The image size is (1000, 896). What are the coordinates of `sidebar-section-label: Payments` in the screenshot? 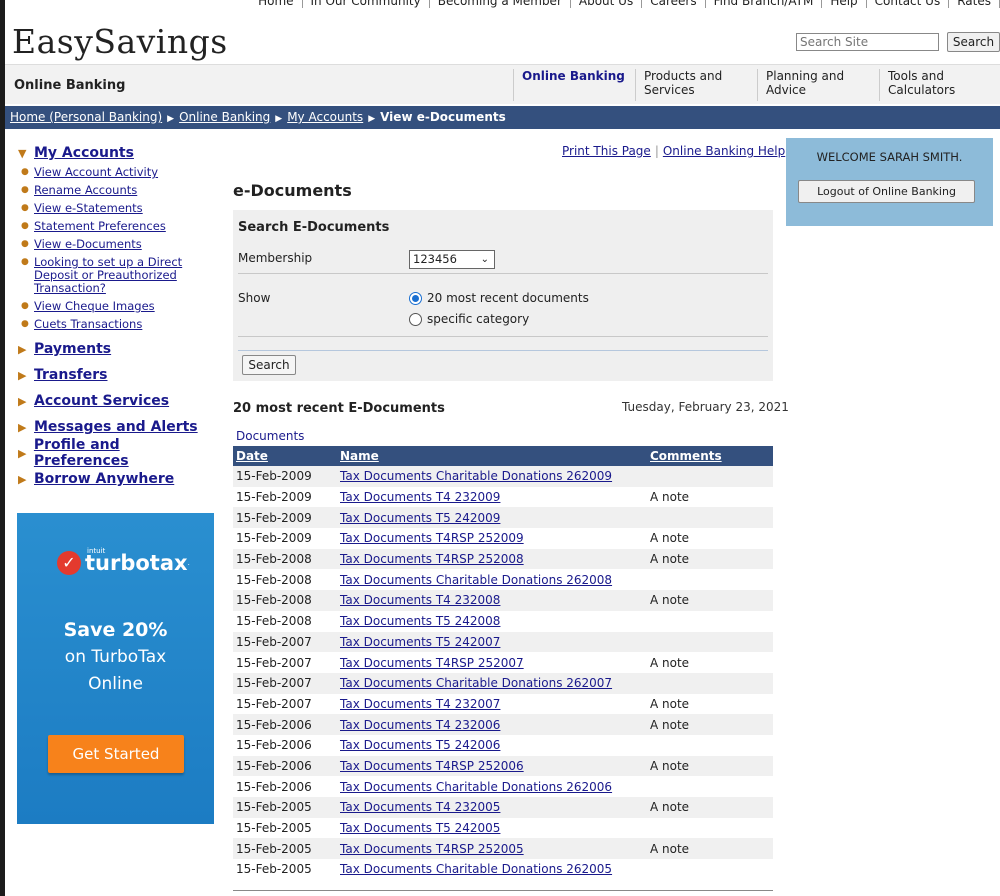 It's located at (72, 349).